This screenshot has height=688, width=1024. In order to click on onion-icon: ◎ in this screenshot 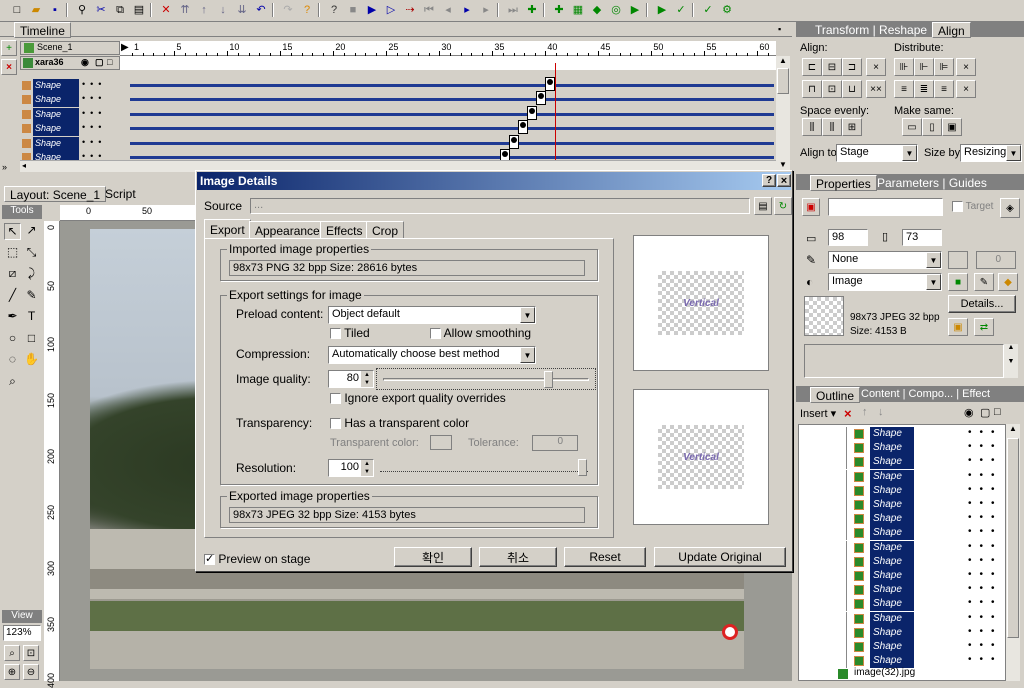, I will do `click(616, 10)`.